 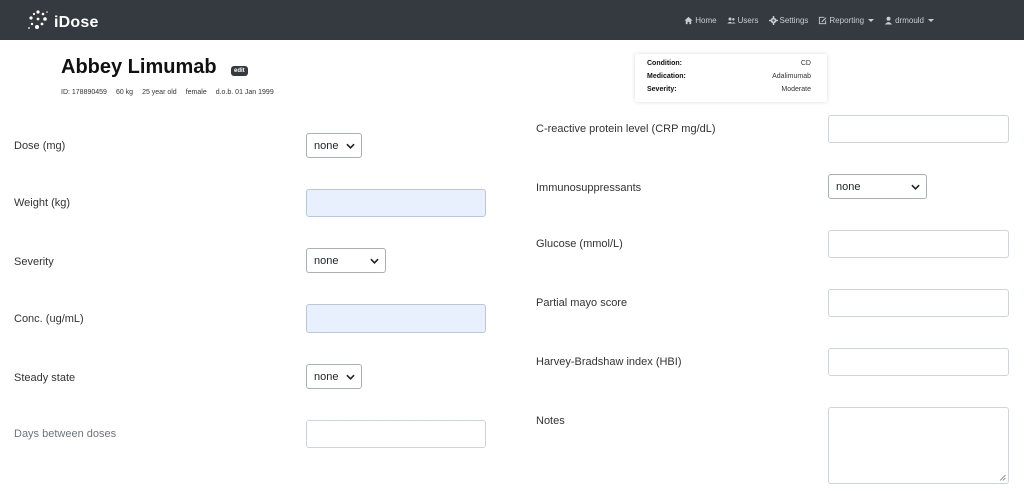 I want to click on hbi-label: Harvey-Bradshaw index (HBI), so click(x=609, y=362).